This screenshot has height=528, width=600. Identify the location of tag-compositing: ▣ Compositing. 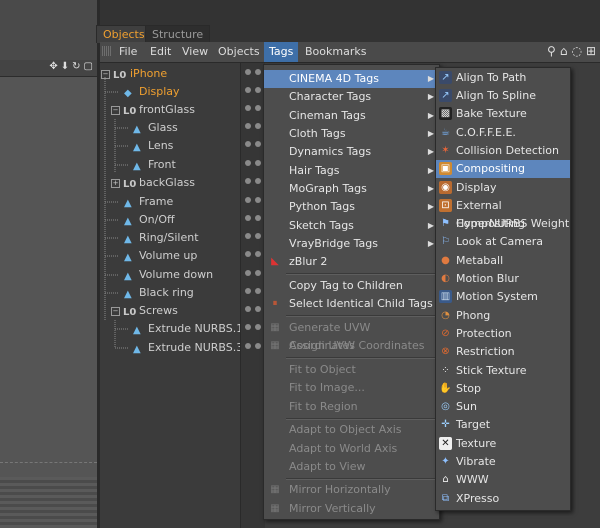
(503, 169).